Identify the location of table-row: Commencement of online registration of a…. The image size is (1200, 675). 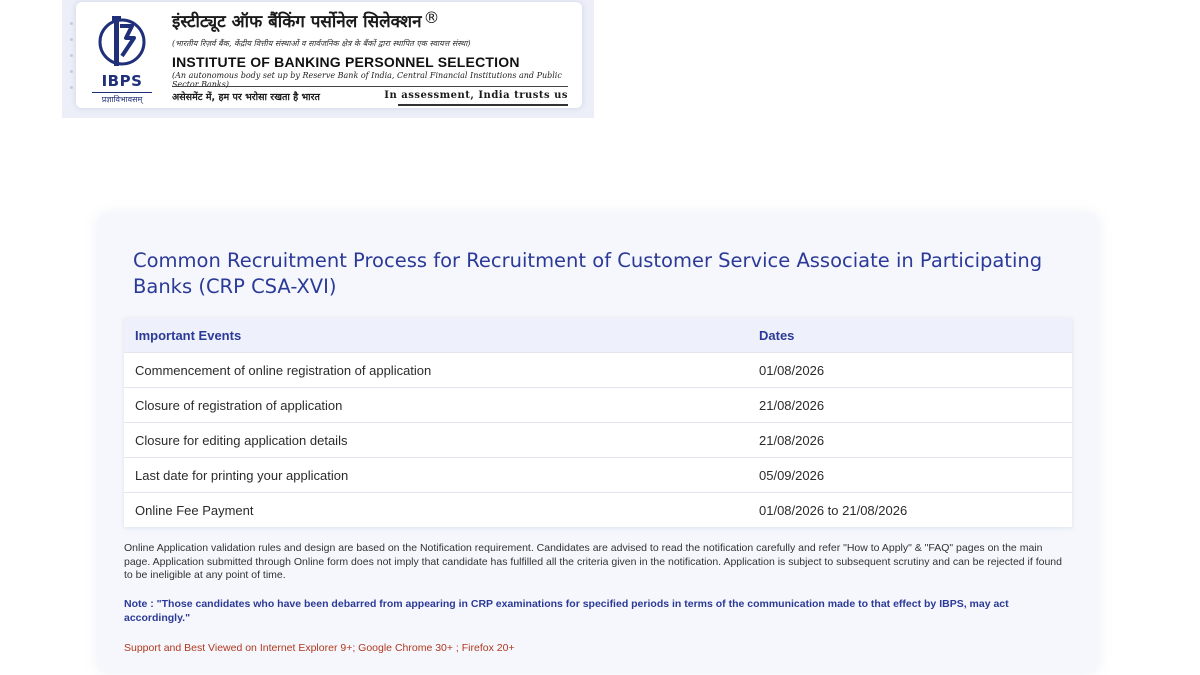
(598, 370).